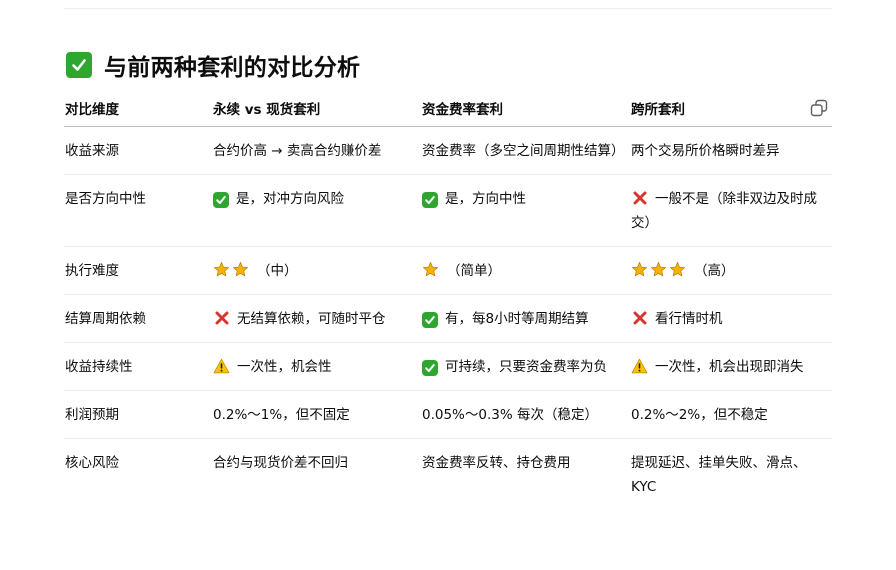 Image resolution: width=896 pixels, height=570 pixels. What do you see at coordinates (526, 475) in the screenshot?
I see `table-cell: 资金费率反转、持仓费用` at bounding box center [526, 475].